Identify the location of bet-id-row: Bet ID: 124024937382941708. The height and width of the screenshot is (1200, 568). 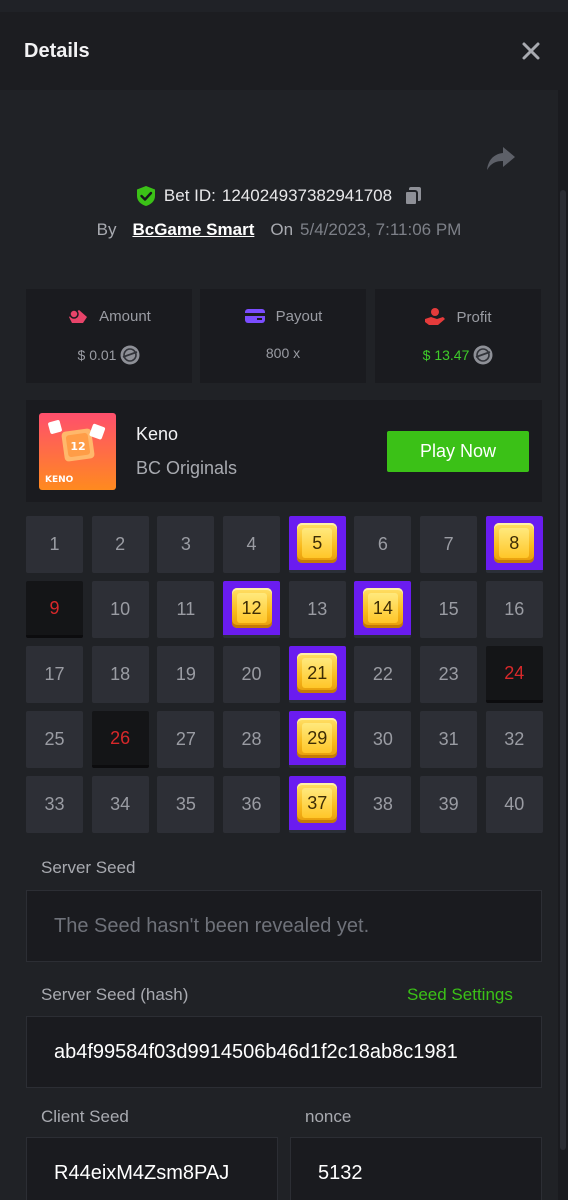
(279, 196).